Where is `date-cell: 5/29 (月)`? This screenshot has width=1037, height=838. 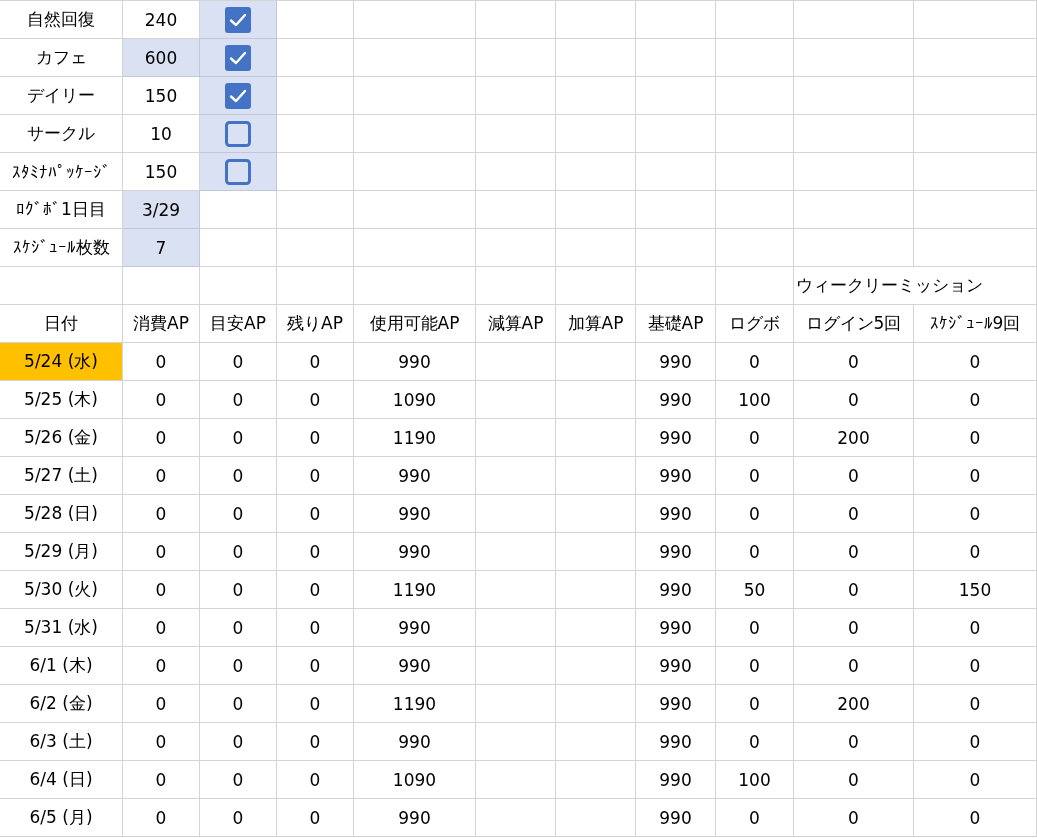 date-cell: 5/29 (月) is located at coordinates (61, 552).